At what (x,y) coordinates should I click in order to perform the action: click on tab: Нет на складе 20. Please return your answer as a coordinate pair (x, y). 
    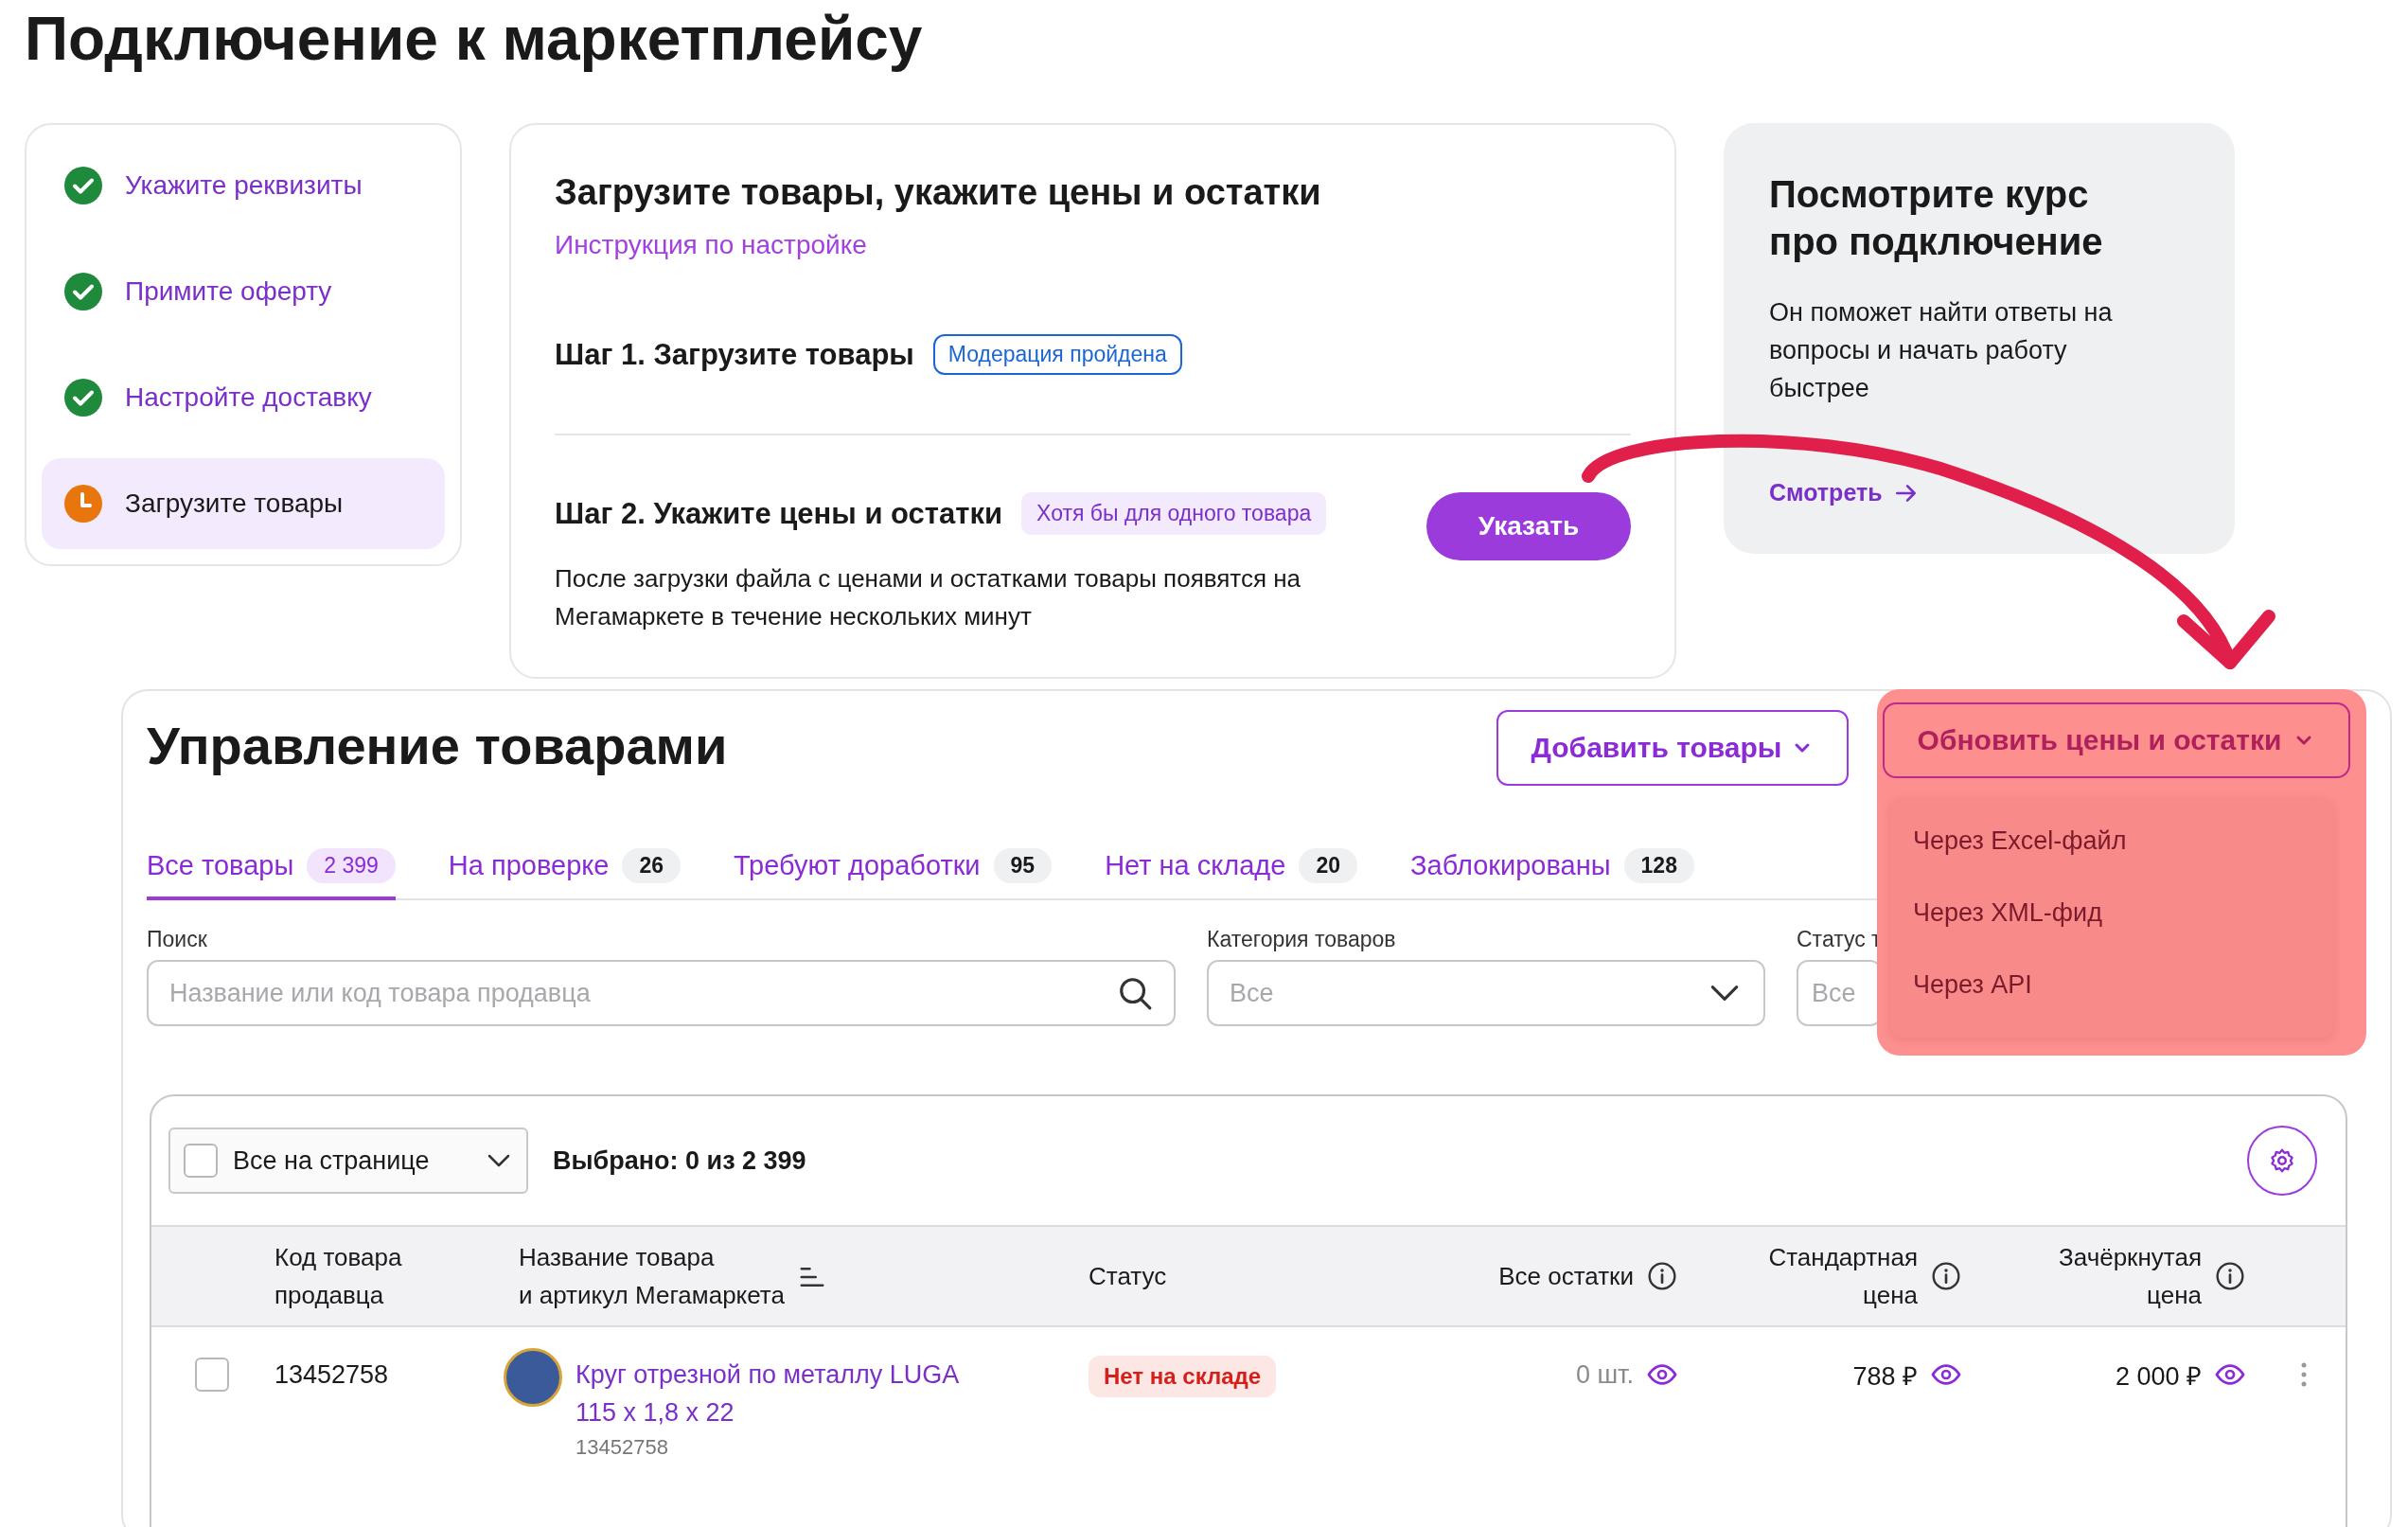
    Looking at the image, I should click on (1231, 874).